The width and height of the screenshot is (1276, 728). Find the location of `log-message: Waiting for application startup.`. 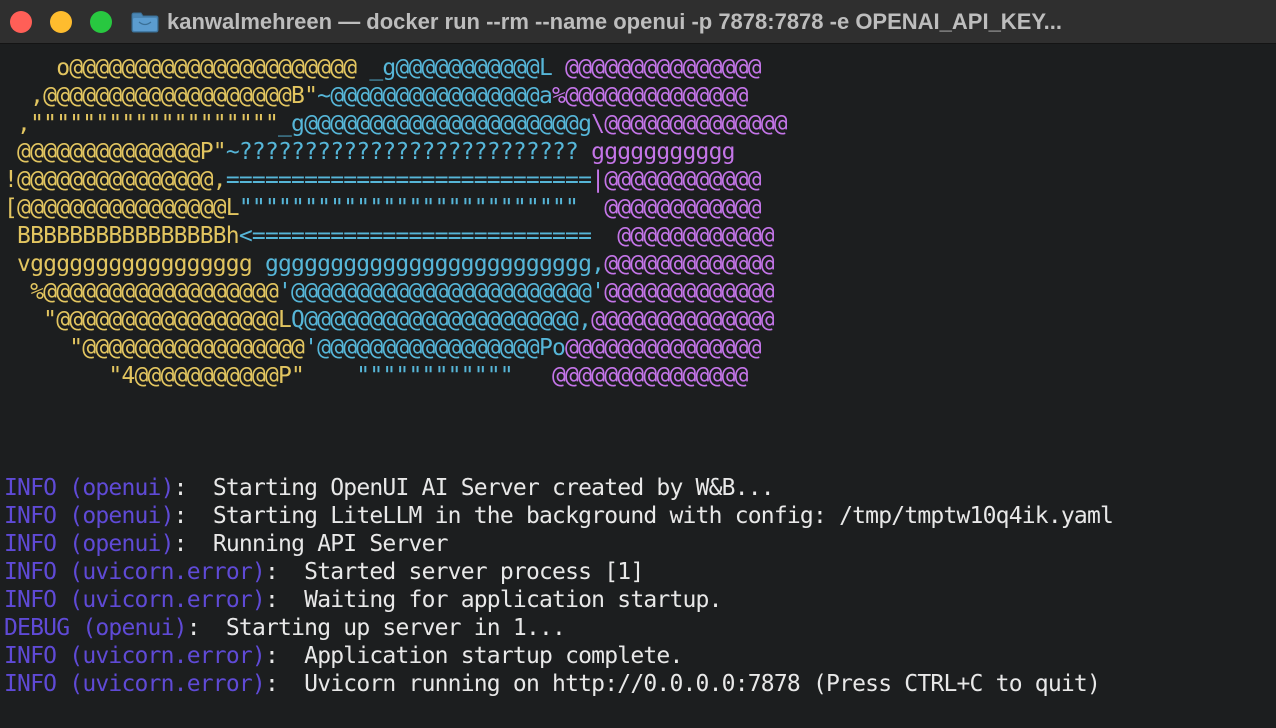

log-message: Waiting for application startup. is located at coordinates (513, 600).